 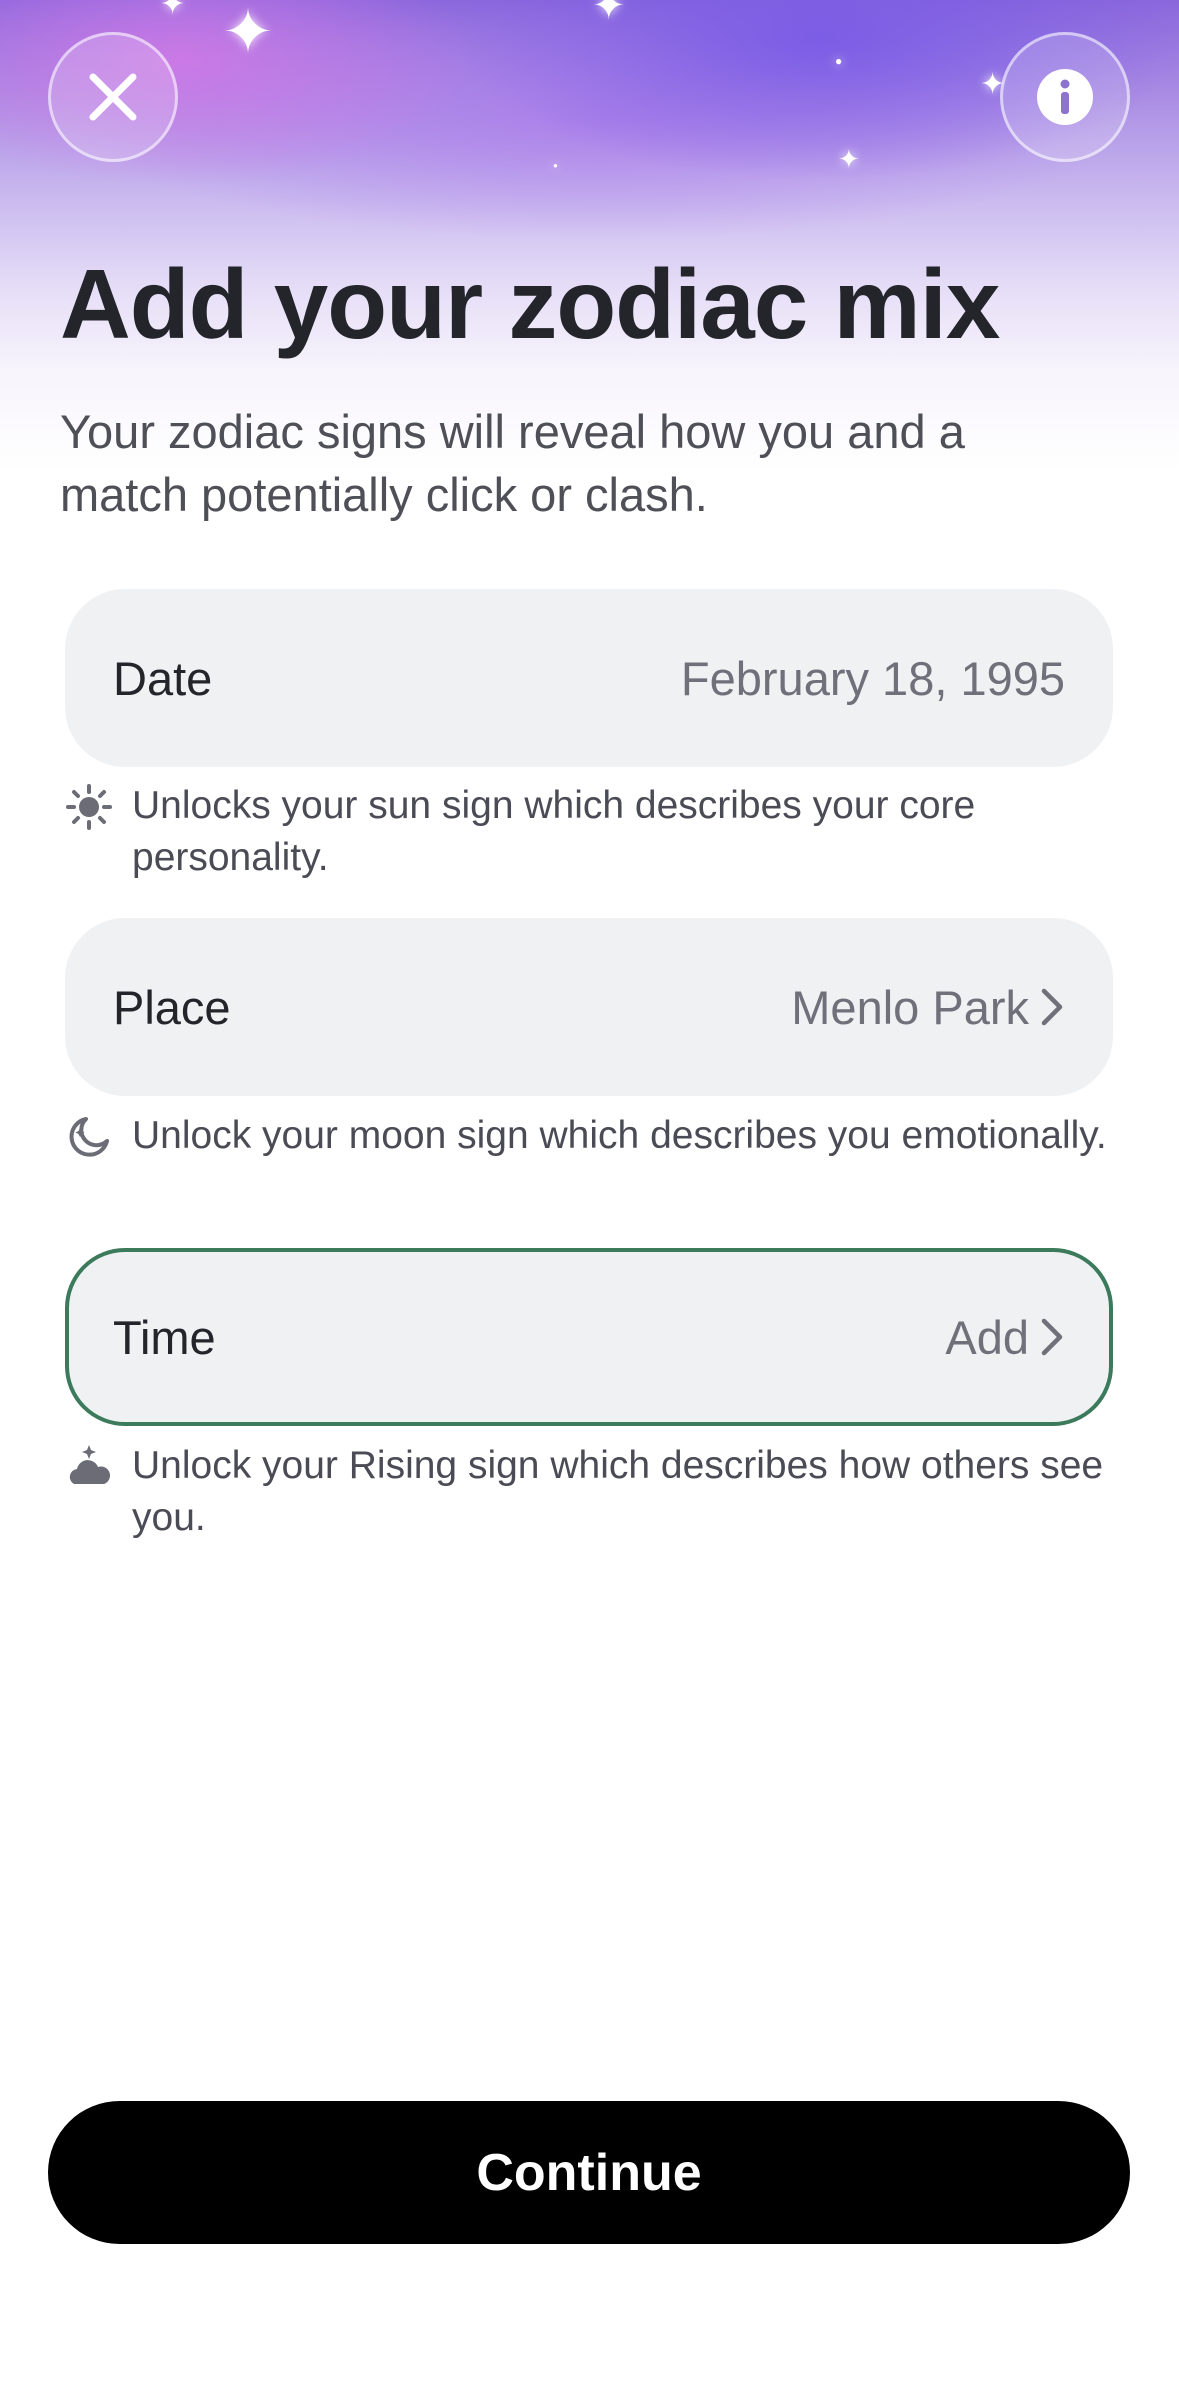 I want to click on page-title: Add your zodiac mix, so click(x=530, y=304).